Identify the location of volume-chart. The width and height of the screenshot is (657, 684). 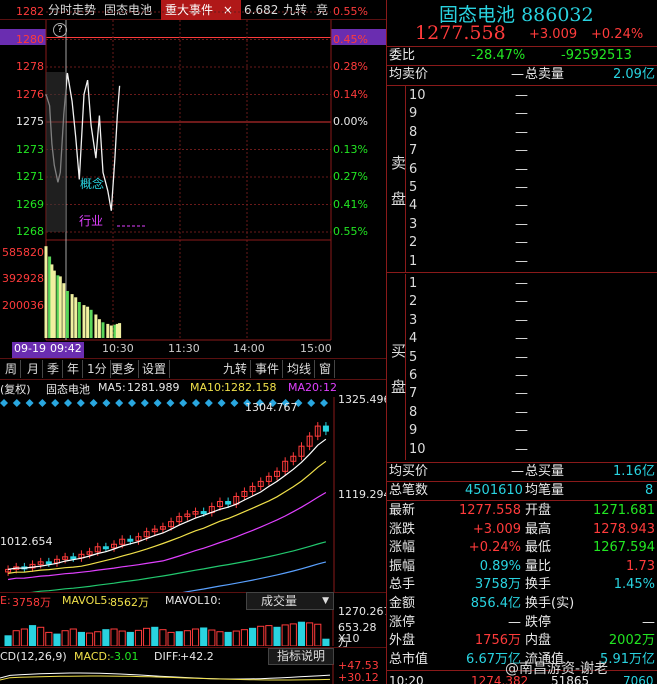
(169, 628).